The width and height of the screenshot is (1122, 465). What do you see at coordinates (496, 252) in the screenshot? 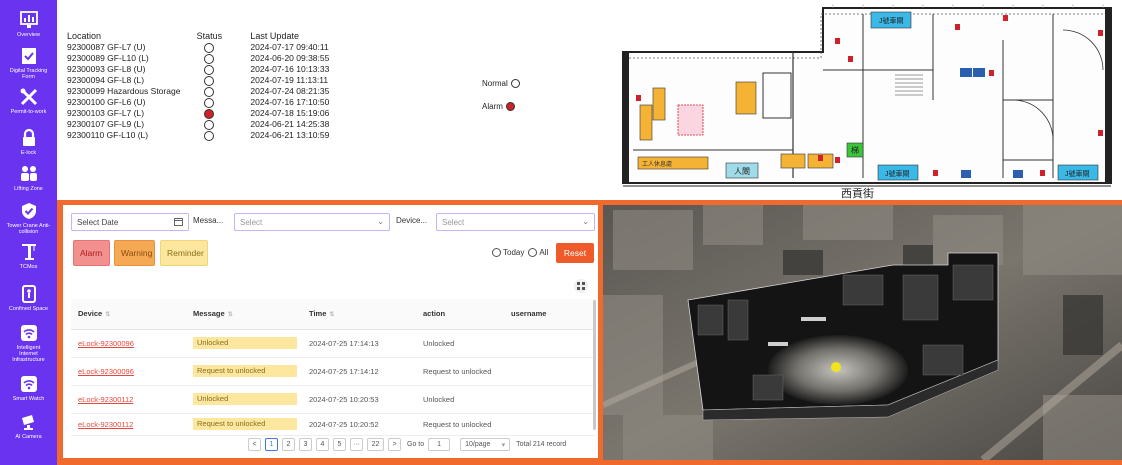
I see `today-radio` at bounding box center [496, 252].